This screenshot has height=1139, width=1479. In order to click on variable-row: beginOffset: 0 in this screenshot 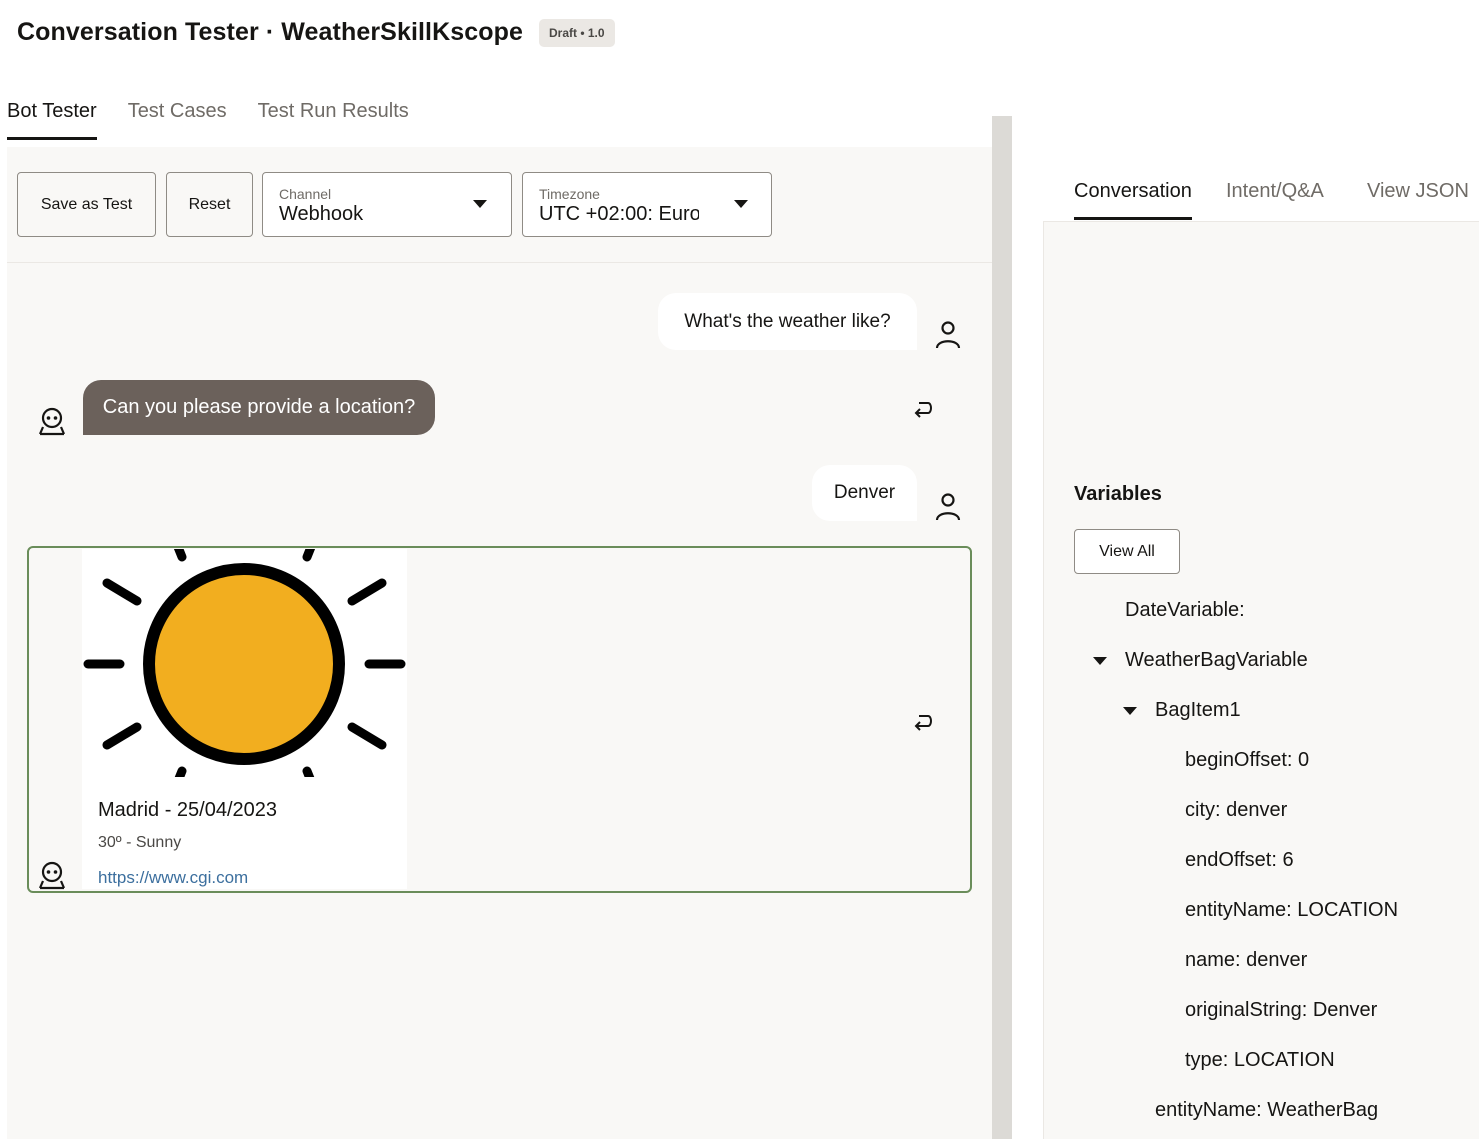, I will do `click(1247, 760)`.